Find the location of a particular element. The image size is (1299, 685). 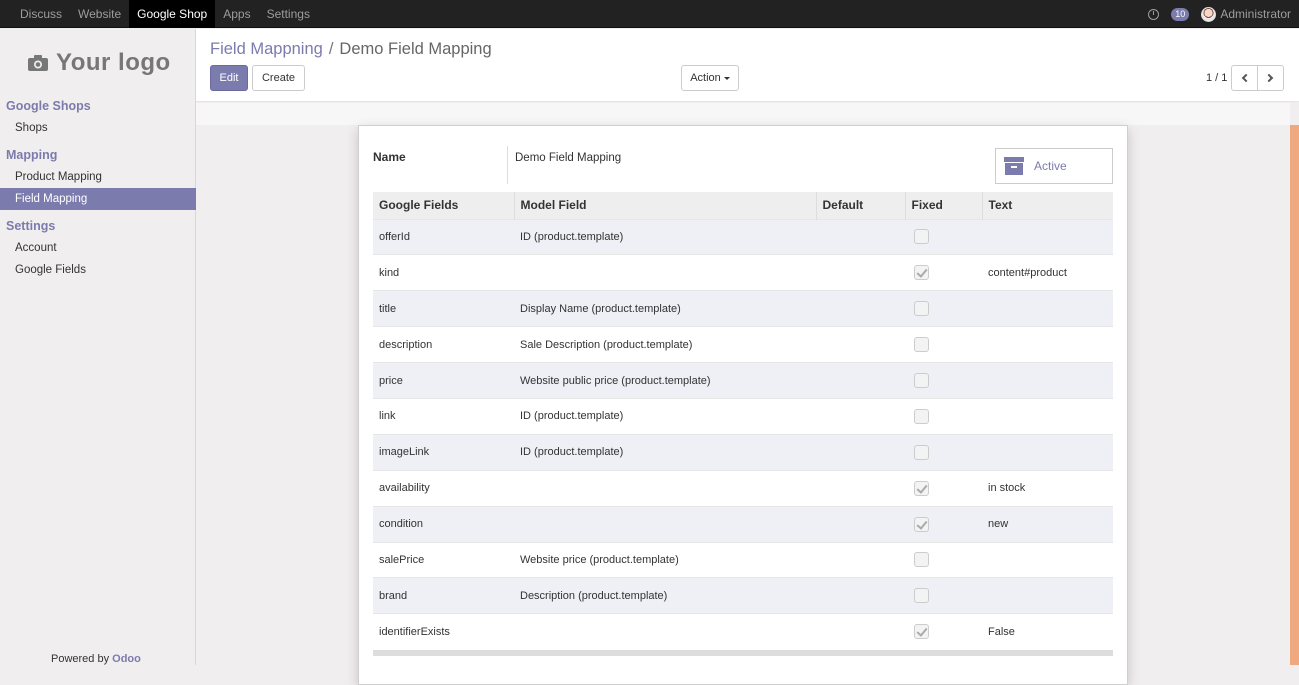

cell-text: False is located at coordinates (1047, 631).